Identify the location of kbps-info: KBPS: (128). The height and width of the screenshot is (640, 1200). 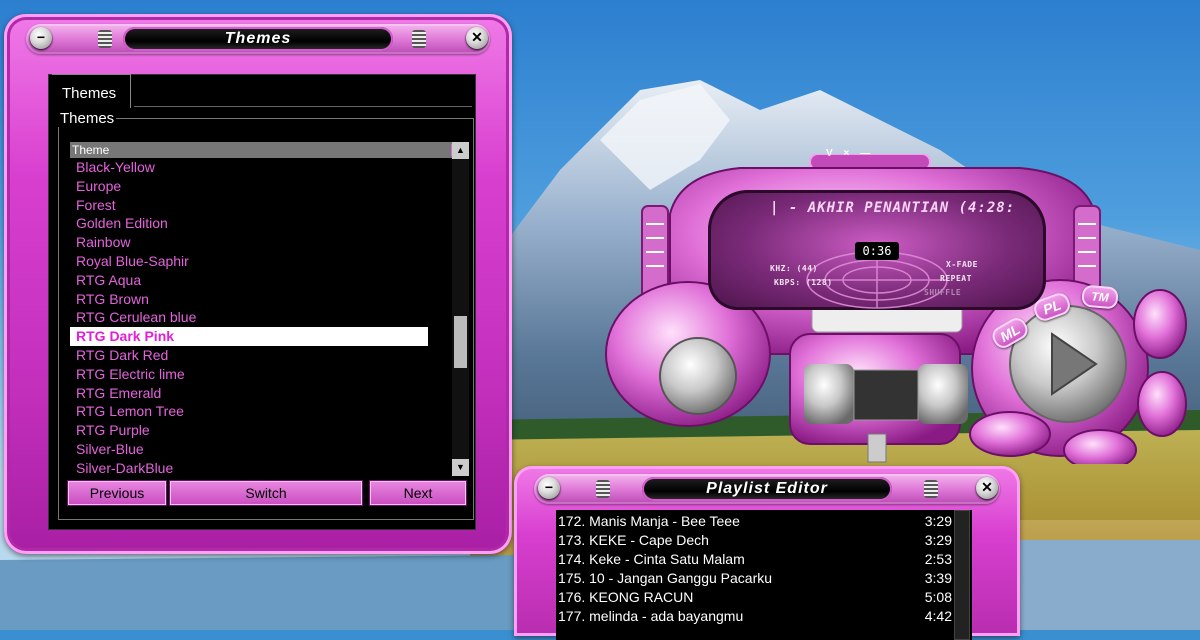
(803, 282).